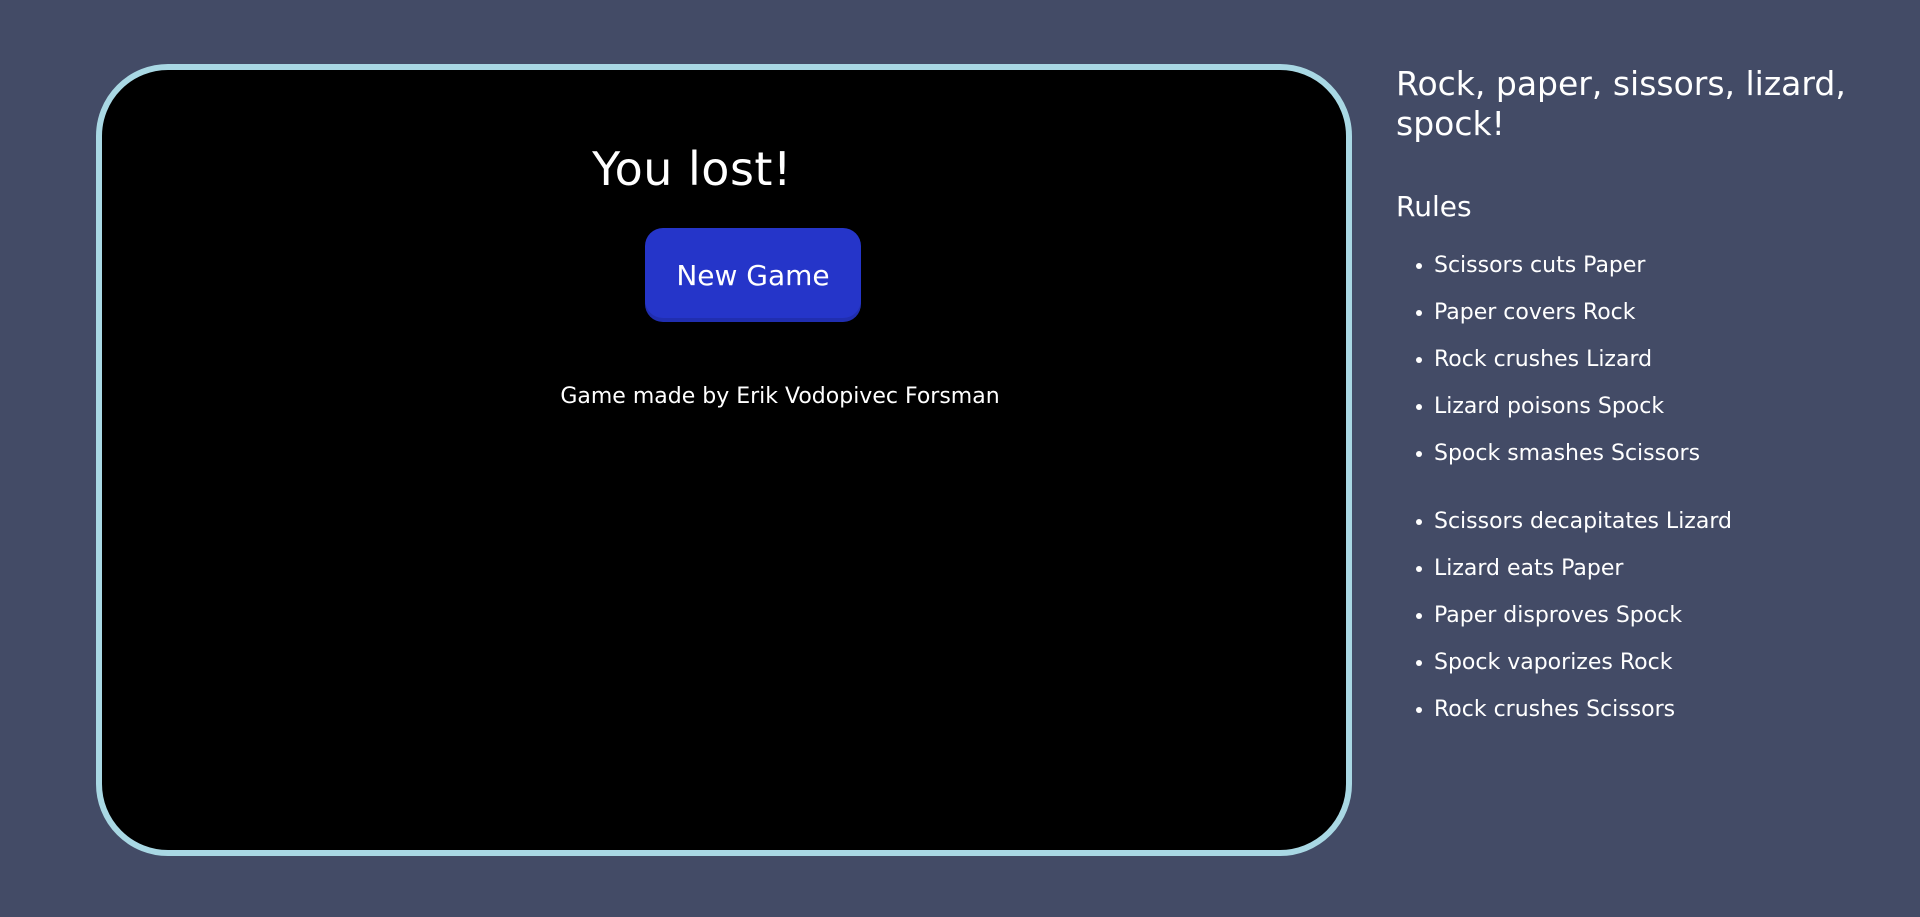  I want to click on rule-item: Spock vaporizes Rock, so click(1646, 662).